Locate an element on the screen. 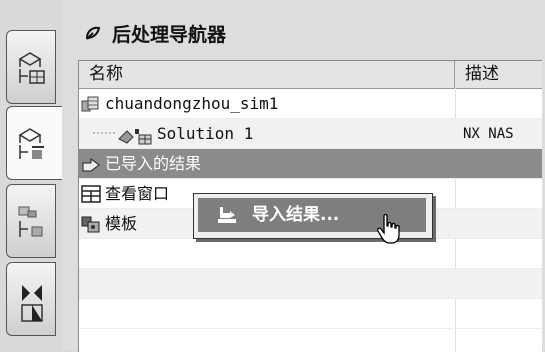 Image resolution: width=545 pixels, height=352 pixels. tree-row-label: 已导入的结果 is located at coordinates (153, 163).